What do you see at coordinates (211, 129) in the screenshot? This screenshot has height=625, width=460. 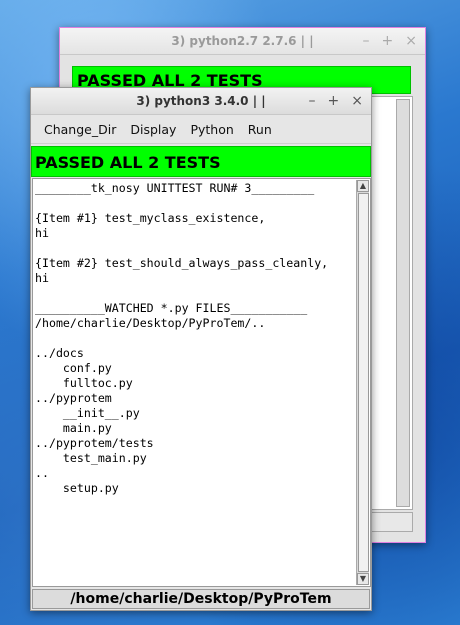 I see `menu-python: Python` at bounding box center [211, 129].